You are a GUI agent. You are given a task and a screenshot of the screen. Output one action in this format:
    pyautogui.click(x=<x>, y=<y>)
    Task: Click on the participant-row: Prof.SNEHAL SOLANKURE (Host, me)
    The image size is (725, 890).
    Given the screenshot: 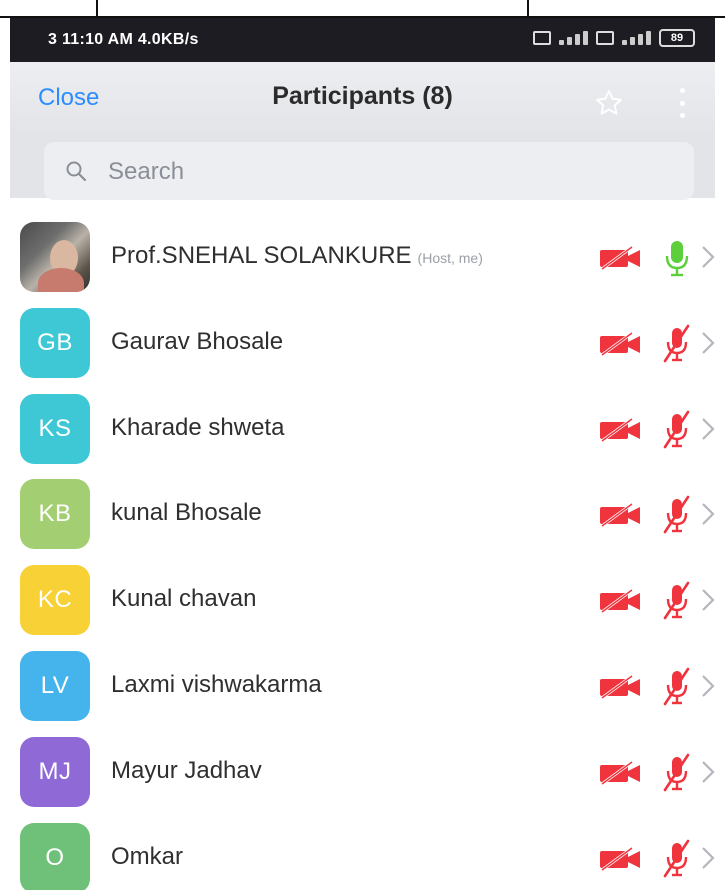 What is the action you would take?
    pyautogui.click(x=362, y=257)
    